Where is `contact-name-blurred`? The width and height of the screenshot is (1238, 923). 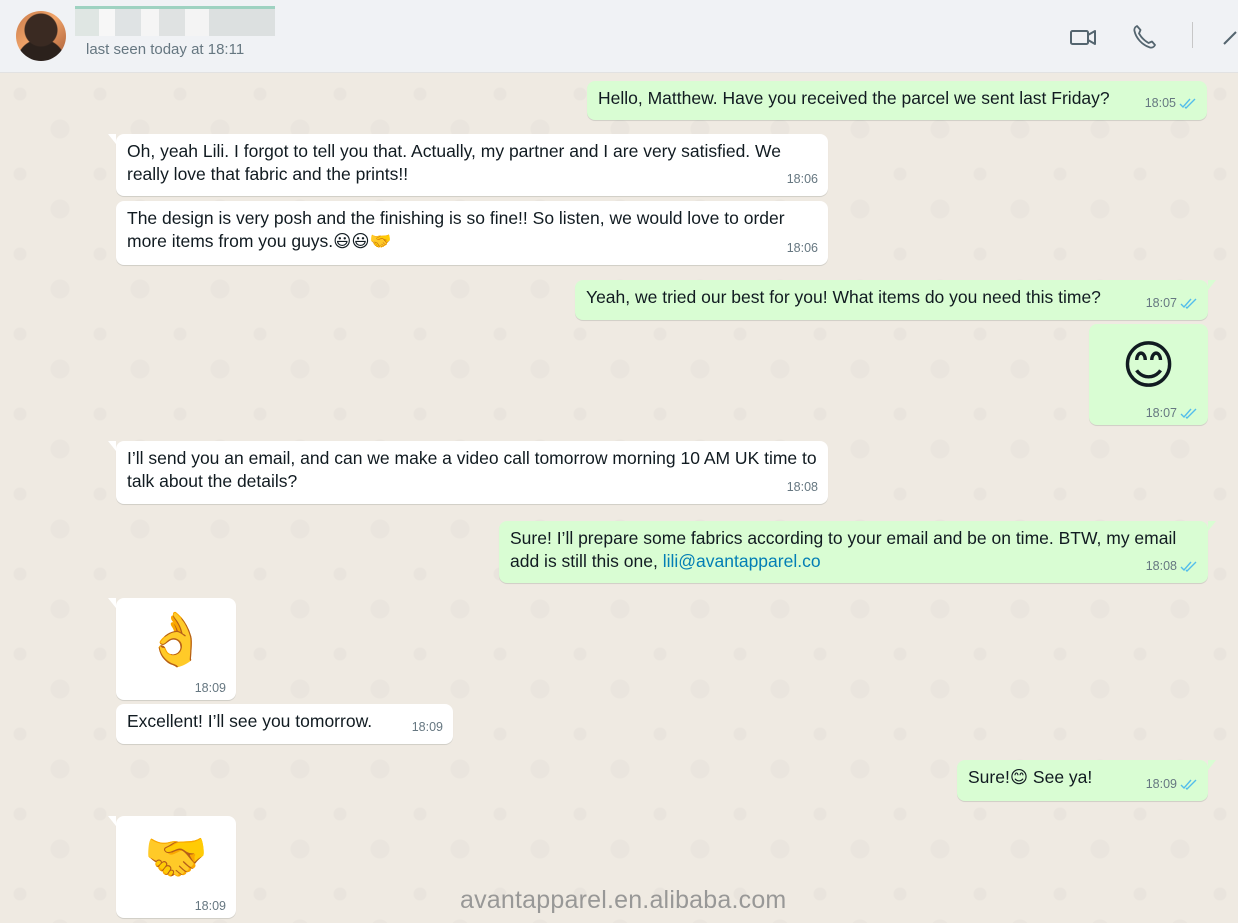
contact-name-blurred is located at coordinates (175, 21).